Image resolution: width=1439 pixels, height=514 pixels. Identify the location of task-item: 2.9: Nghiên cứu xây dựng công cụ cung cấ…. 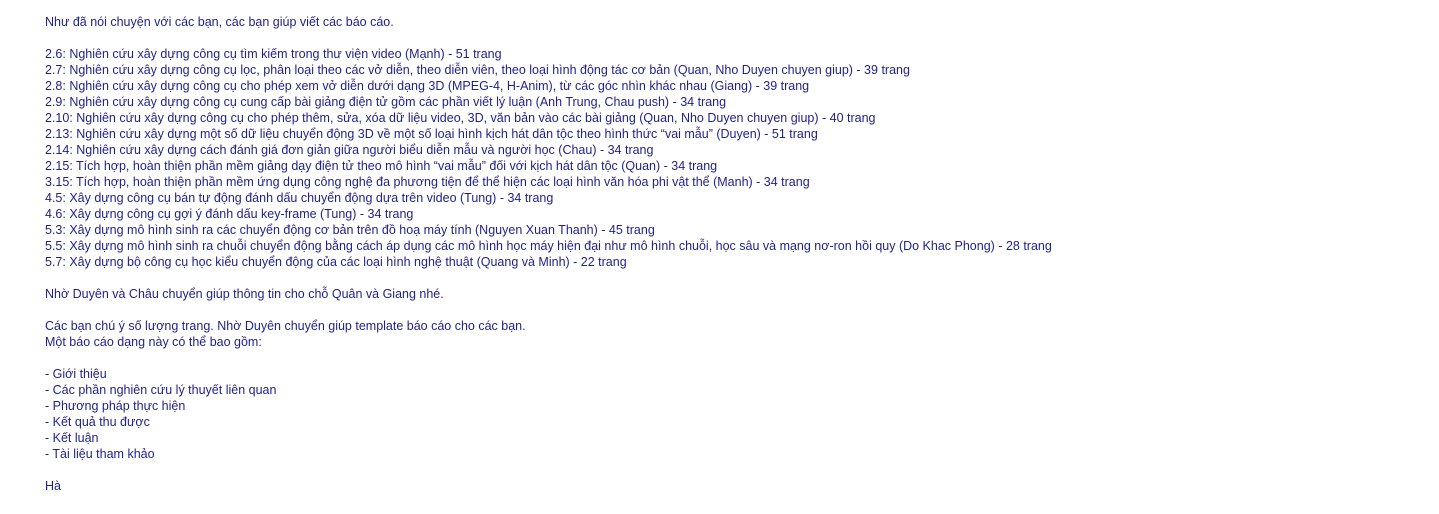
(386, 102).